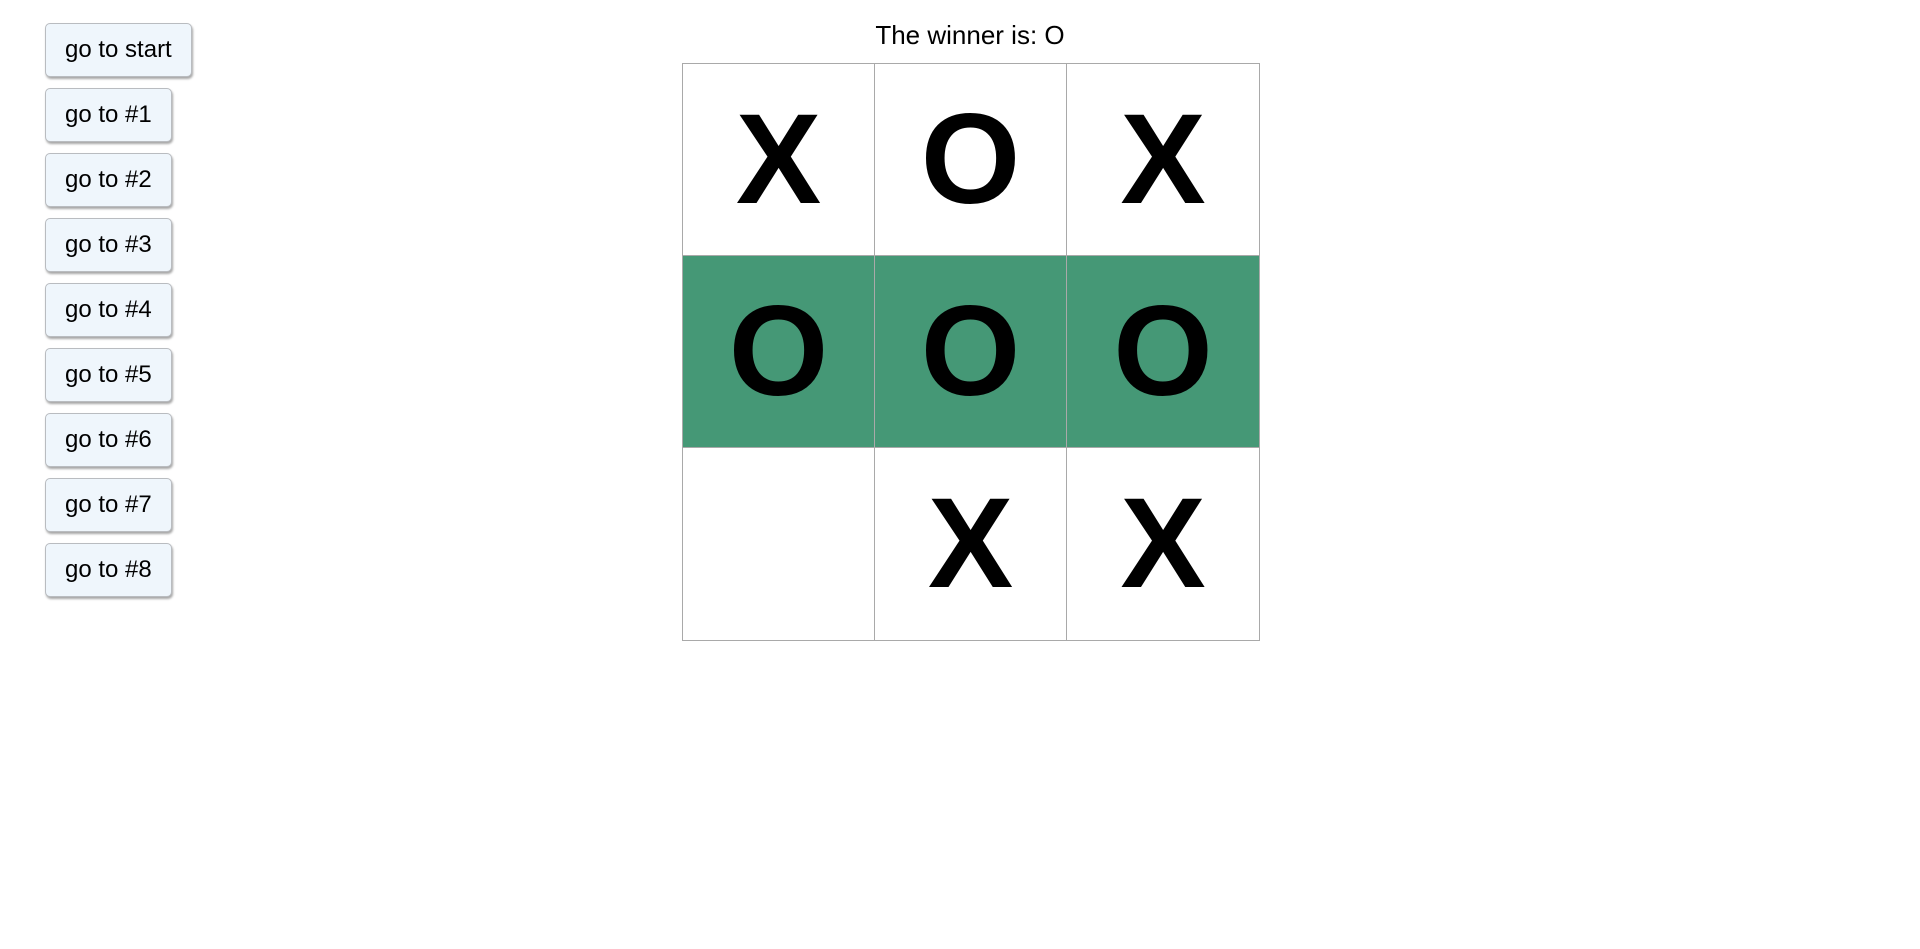  I want to click on board-square-9: X, so click(1163, 544).